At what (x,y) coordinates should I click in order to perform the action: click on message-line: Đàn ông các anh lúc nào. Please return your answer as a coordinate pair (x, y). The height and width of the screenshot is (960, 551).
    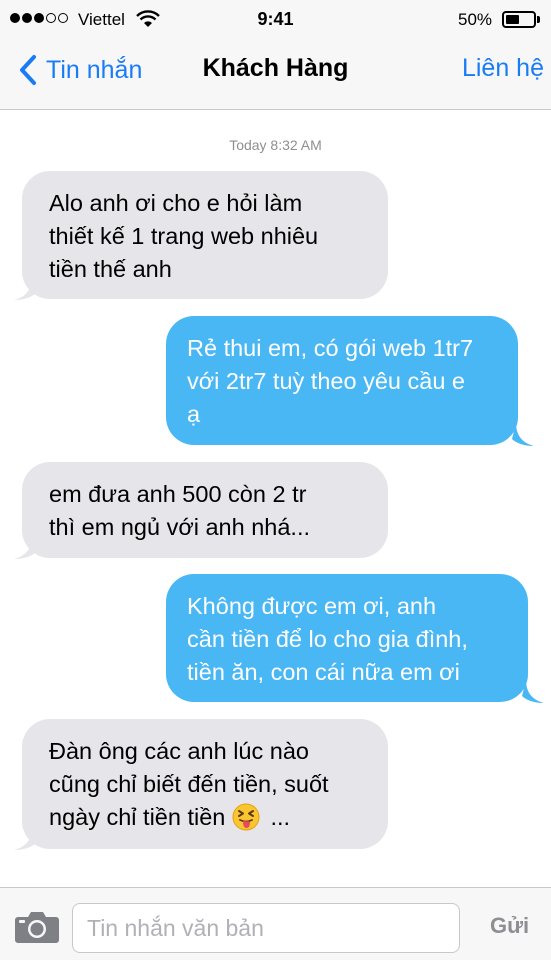
    Looking at the image, I should click on (179, 751).